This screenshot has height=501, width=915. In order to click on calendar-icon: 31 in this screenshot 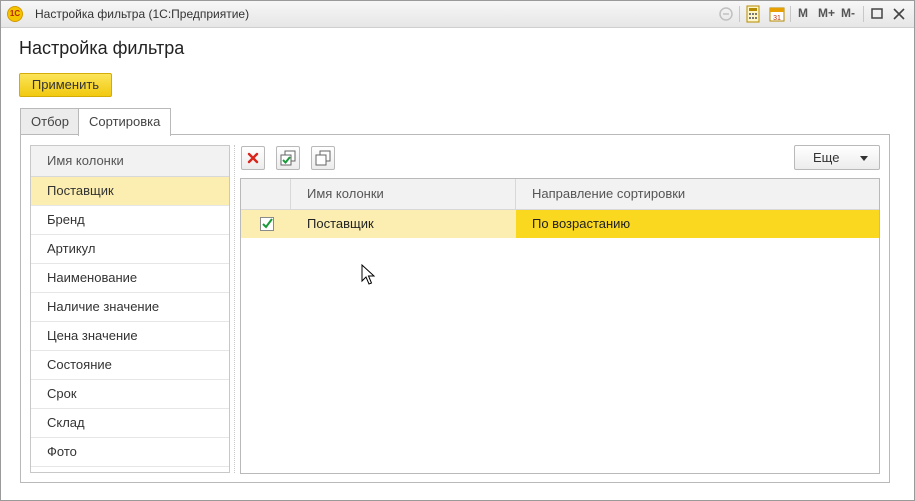, I will do `click(777, 14)`.